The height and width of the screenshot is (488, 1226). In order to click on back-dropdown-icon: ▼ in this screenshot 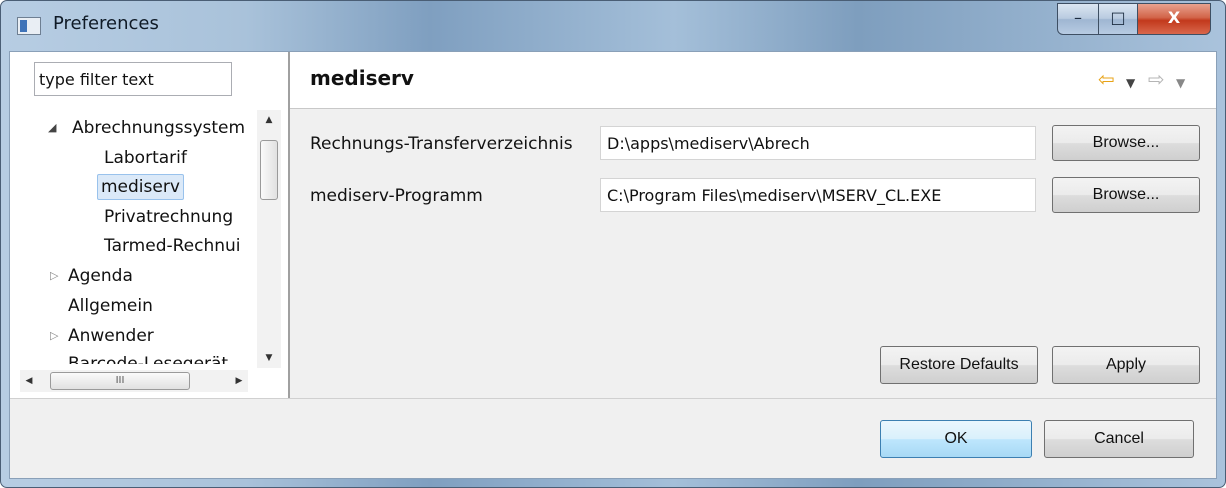, I will do `click(1130, 83)`.